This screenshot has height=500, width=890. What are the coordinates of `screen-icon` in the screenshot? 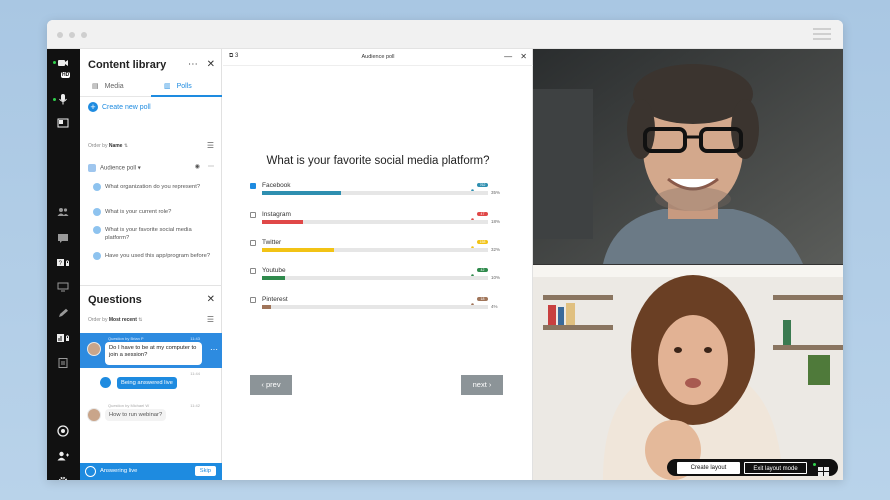 It's located at (63, 289).